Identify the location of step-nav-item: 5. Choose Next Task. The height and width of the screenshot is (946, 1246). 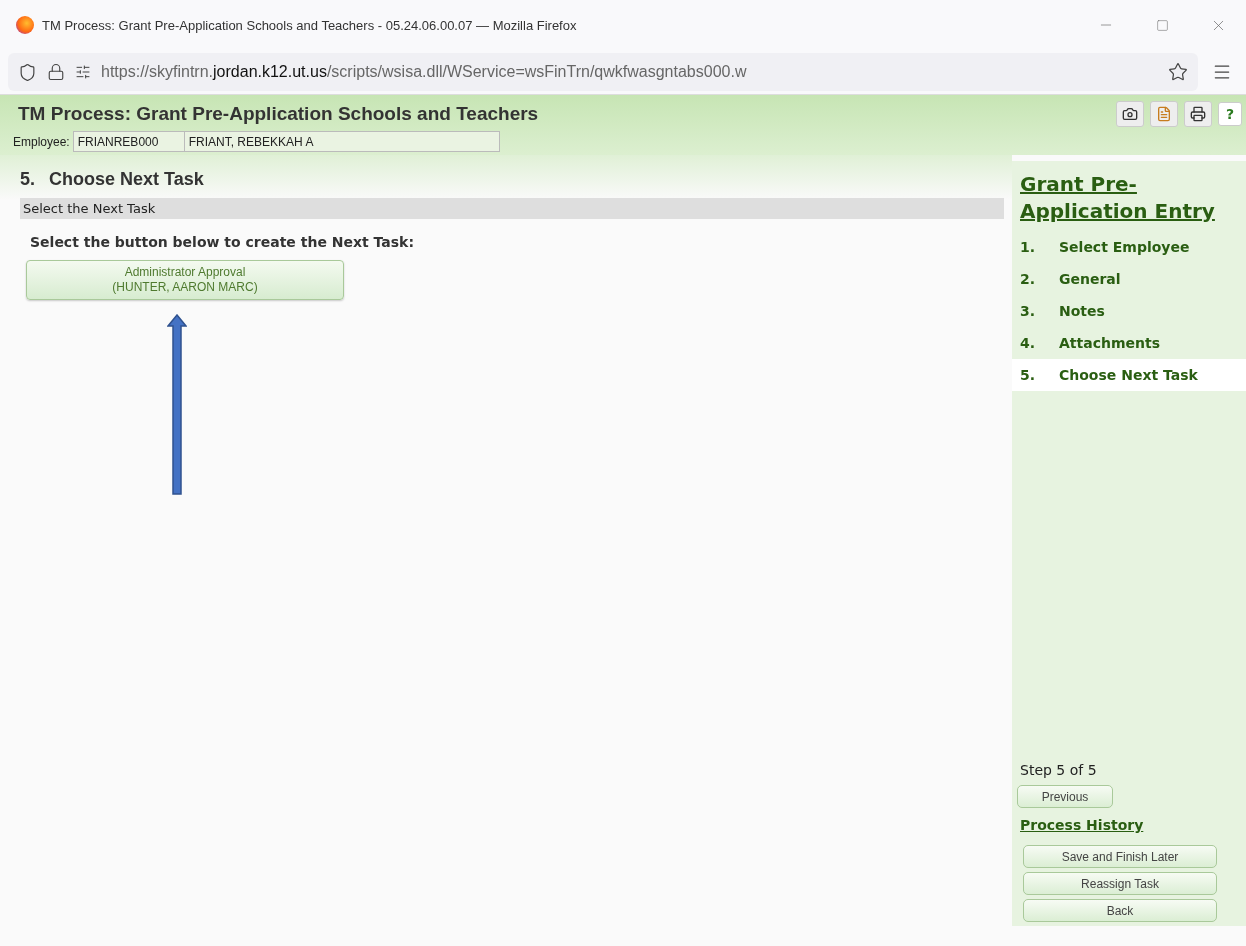
(1129, 375).